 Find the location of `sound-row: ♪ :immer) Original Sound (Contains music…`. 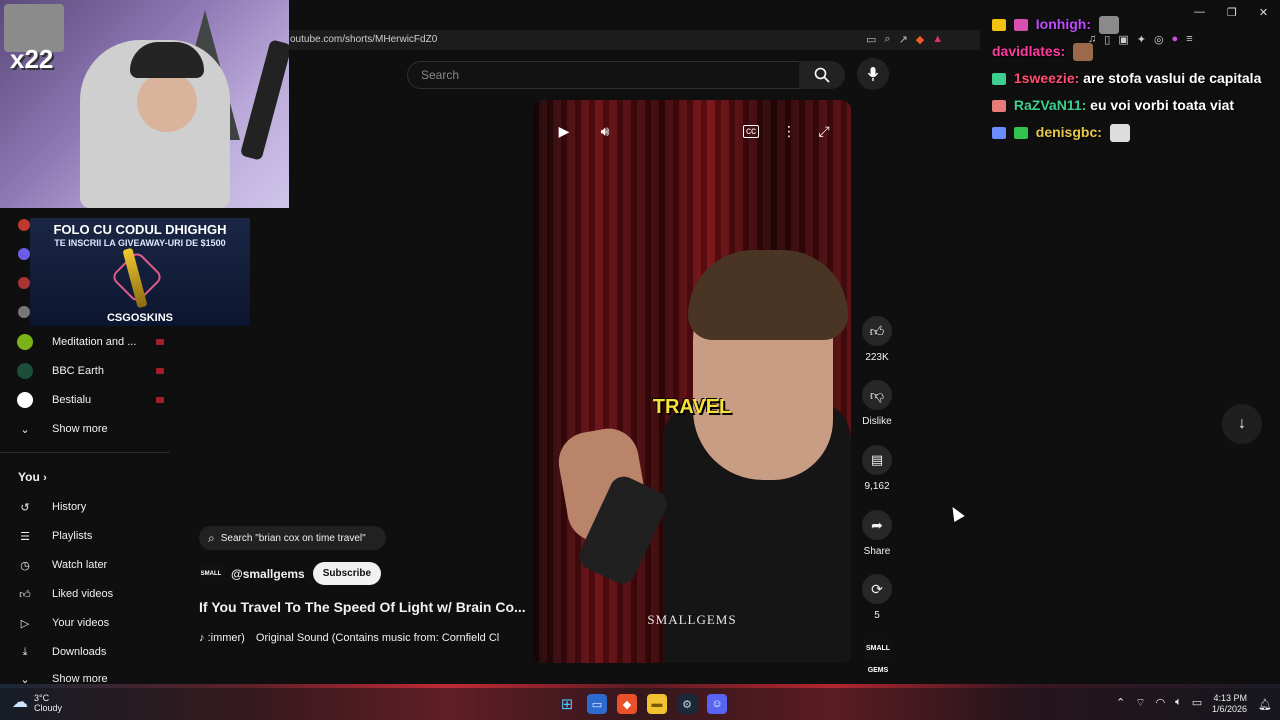

sound-row: ♪ :immer) Original Sound (Contains music… is located at coordinates (361, 638).